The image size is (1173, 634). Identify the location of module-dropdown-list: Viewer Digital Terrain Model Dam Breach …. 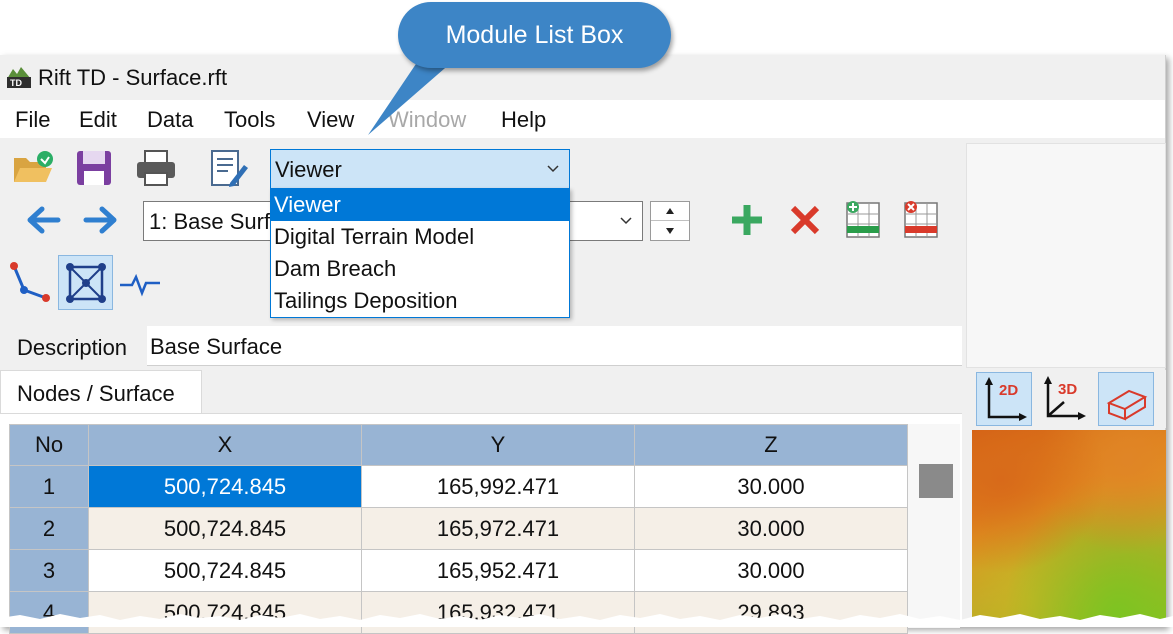
(420, 253).